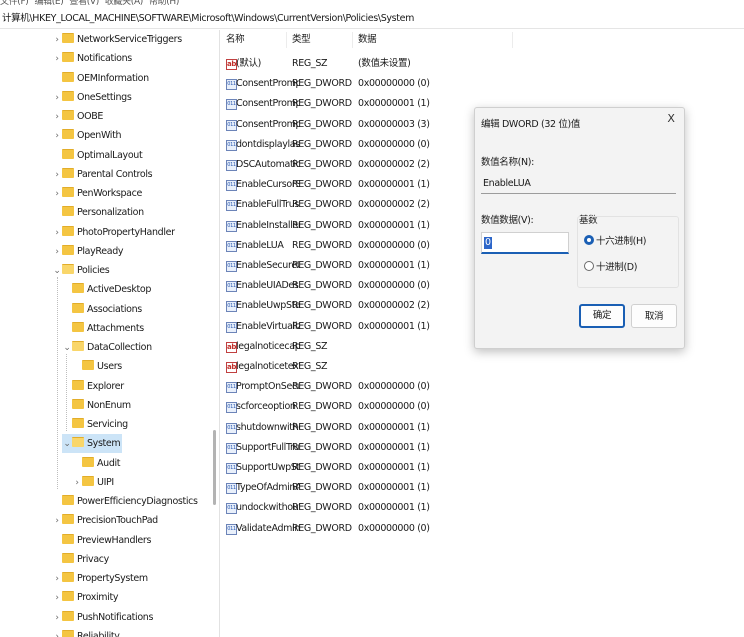 This screenshot has width=744, height=637. I want to click on tree-node: › Proximity, so click(86, 597).